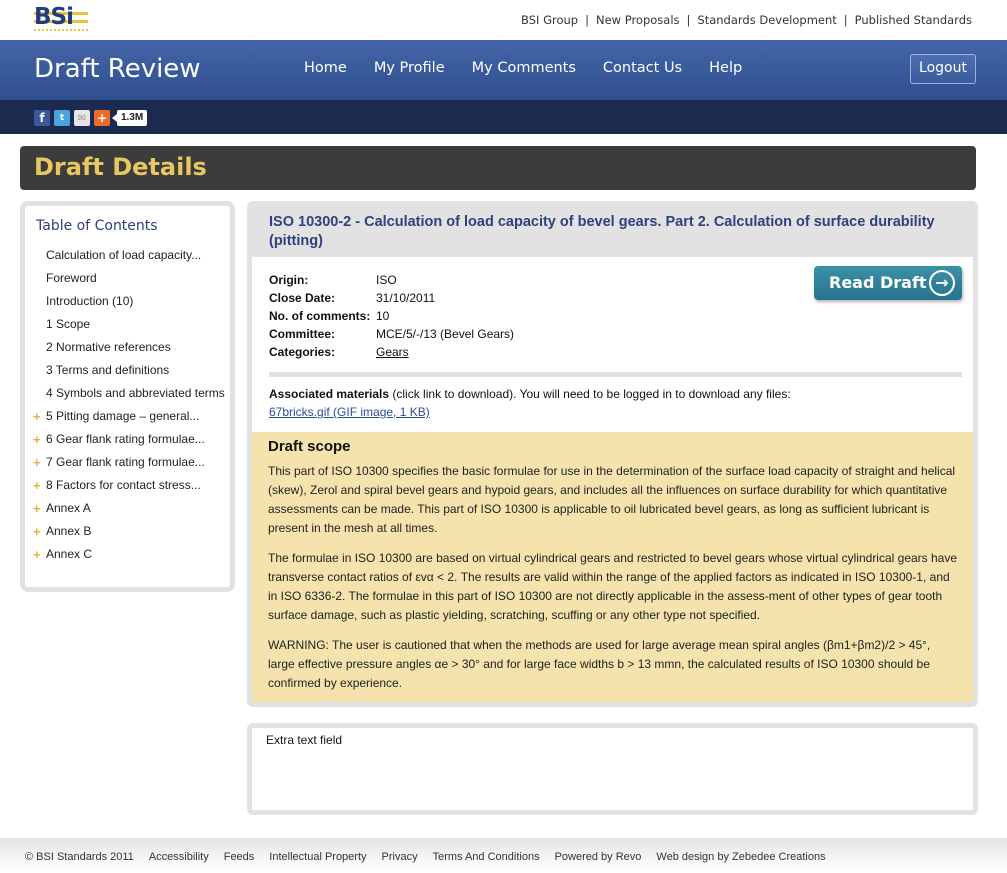 The width and height of the screenshot is (1007, 873). What do you see at coordinates (409, 68) in the screenshot?
I see `nav-my-profile: My Profile` at bounding box center [409, 68].